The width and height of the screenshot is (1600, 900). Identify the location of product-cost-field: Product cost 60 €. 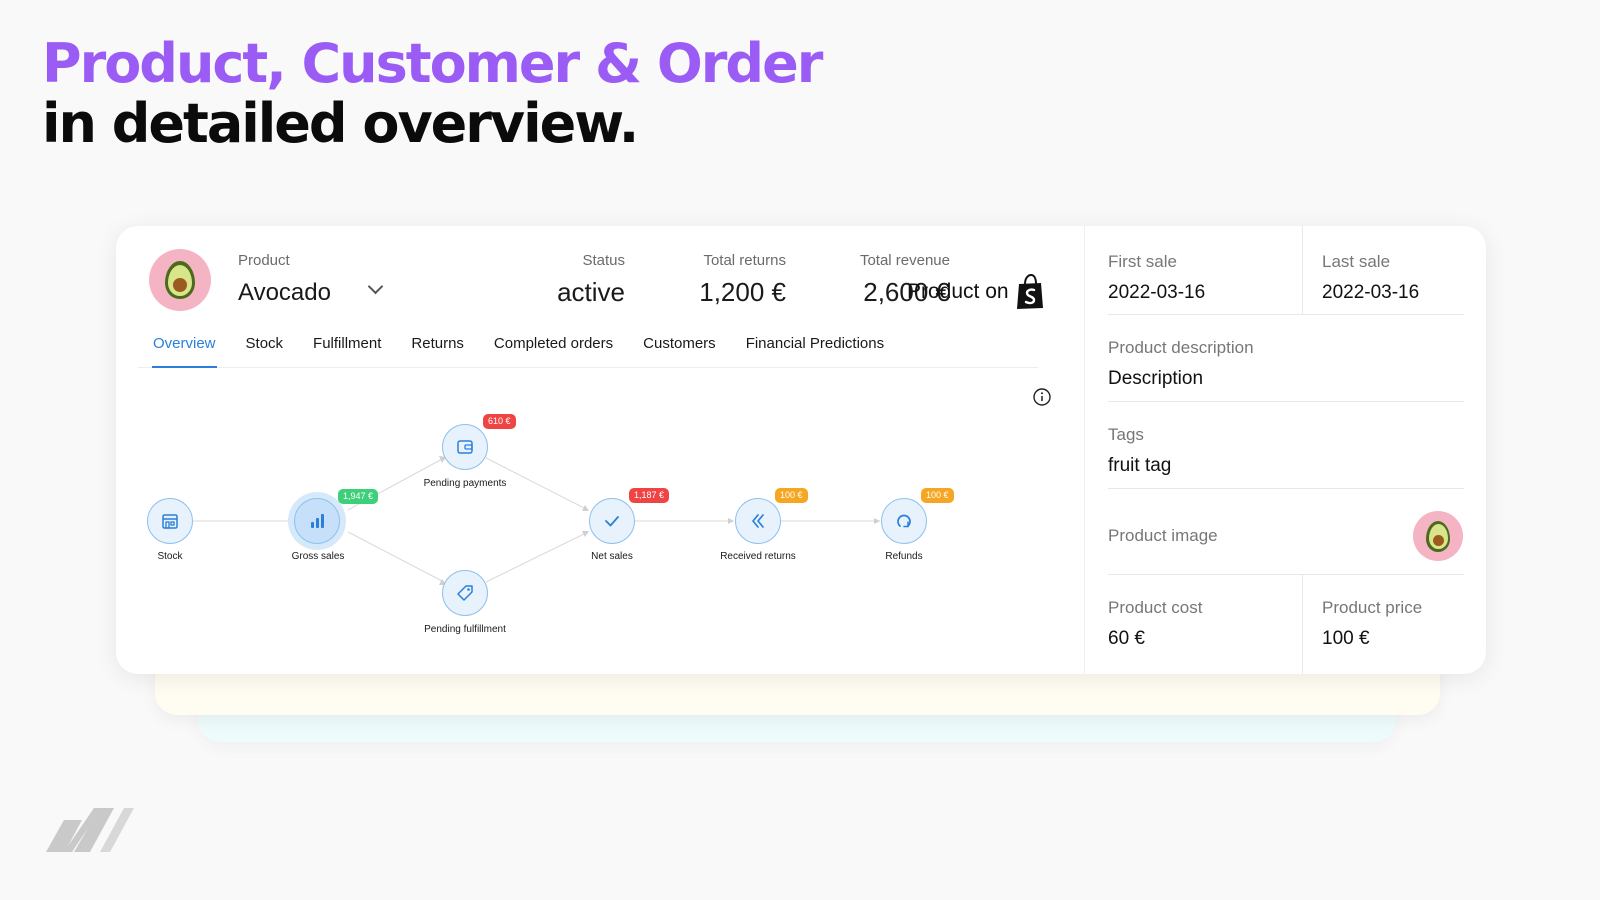
(1155, 624).